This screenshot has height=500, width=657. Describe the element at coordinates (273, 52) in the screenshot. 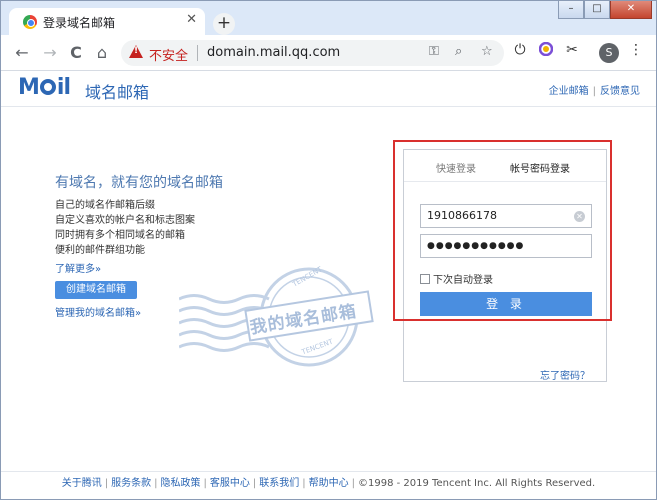

I see `url-text: domain.mail.qq.com` at that location.